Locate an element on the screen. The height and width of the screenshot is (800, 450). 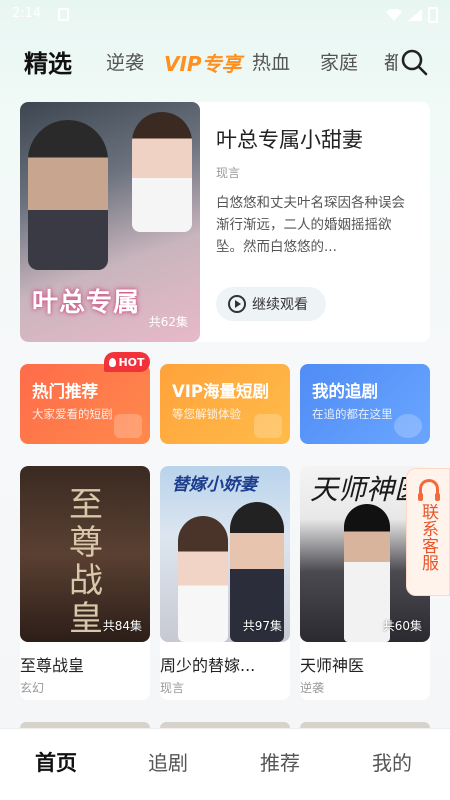
customer-service-label: 联系客服 is located at coordinates (428, 537).